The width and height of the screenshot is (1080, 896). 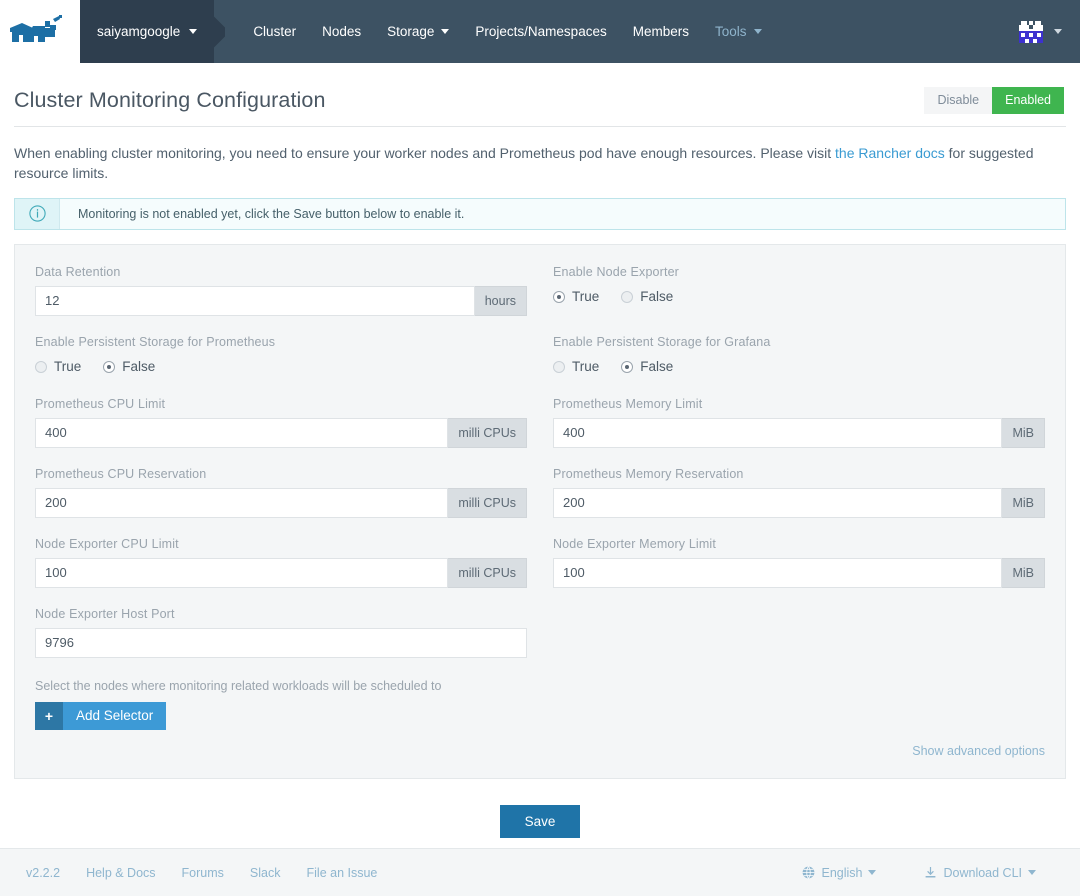 What do you see at coordinates (242, 572) in the screenshot?
I see `node-exporter-cpu-limit-input` at bounding box center [242, 572].